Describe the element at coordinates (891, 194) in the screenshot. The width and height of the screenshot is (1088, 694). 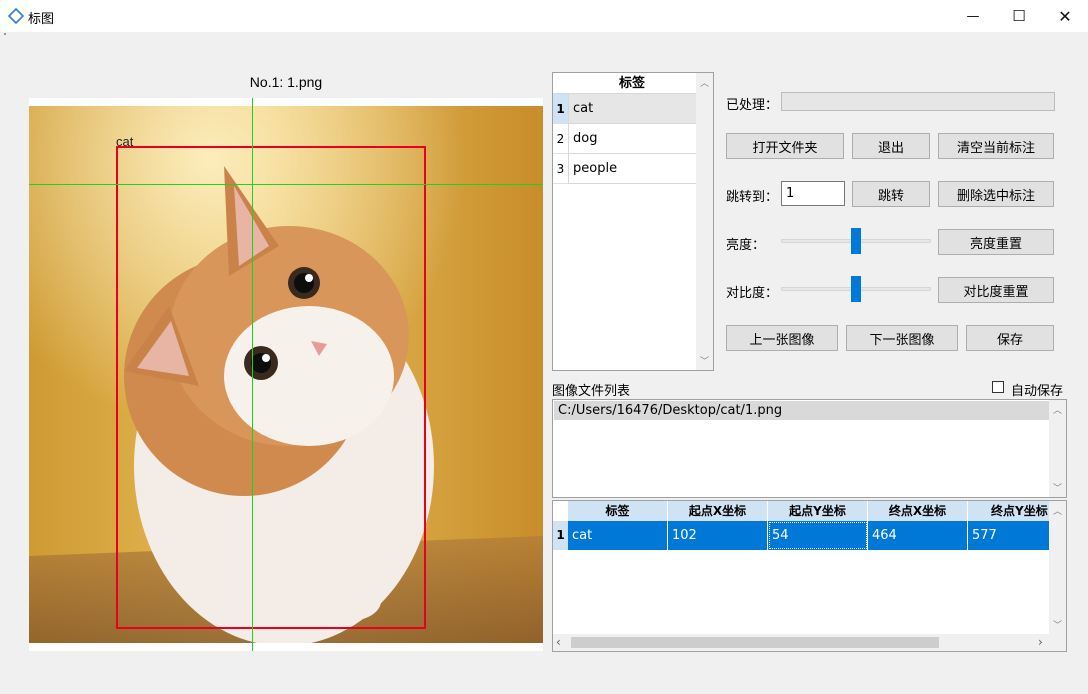
I see `jump-button: 跳转` at that location.